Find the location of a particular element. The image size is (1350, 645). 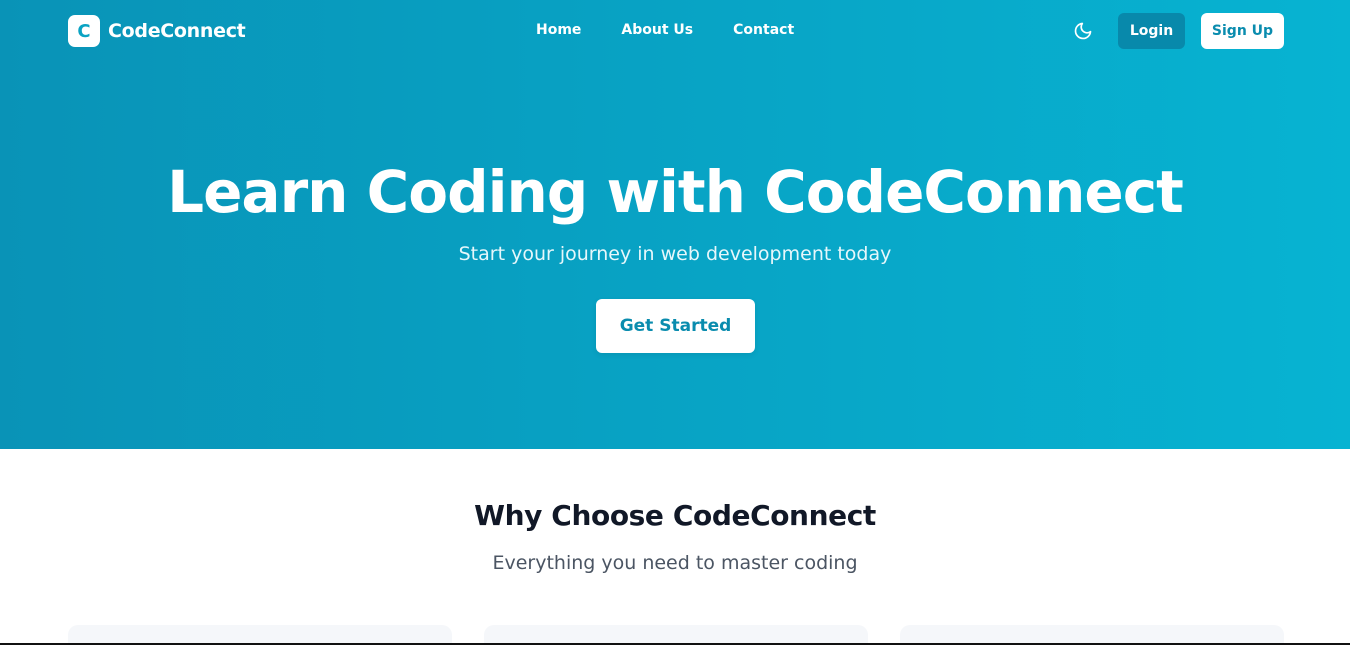

hero-title: Learn Coding with CodeConnect is located at coordinates (675, 192).